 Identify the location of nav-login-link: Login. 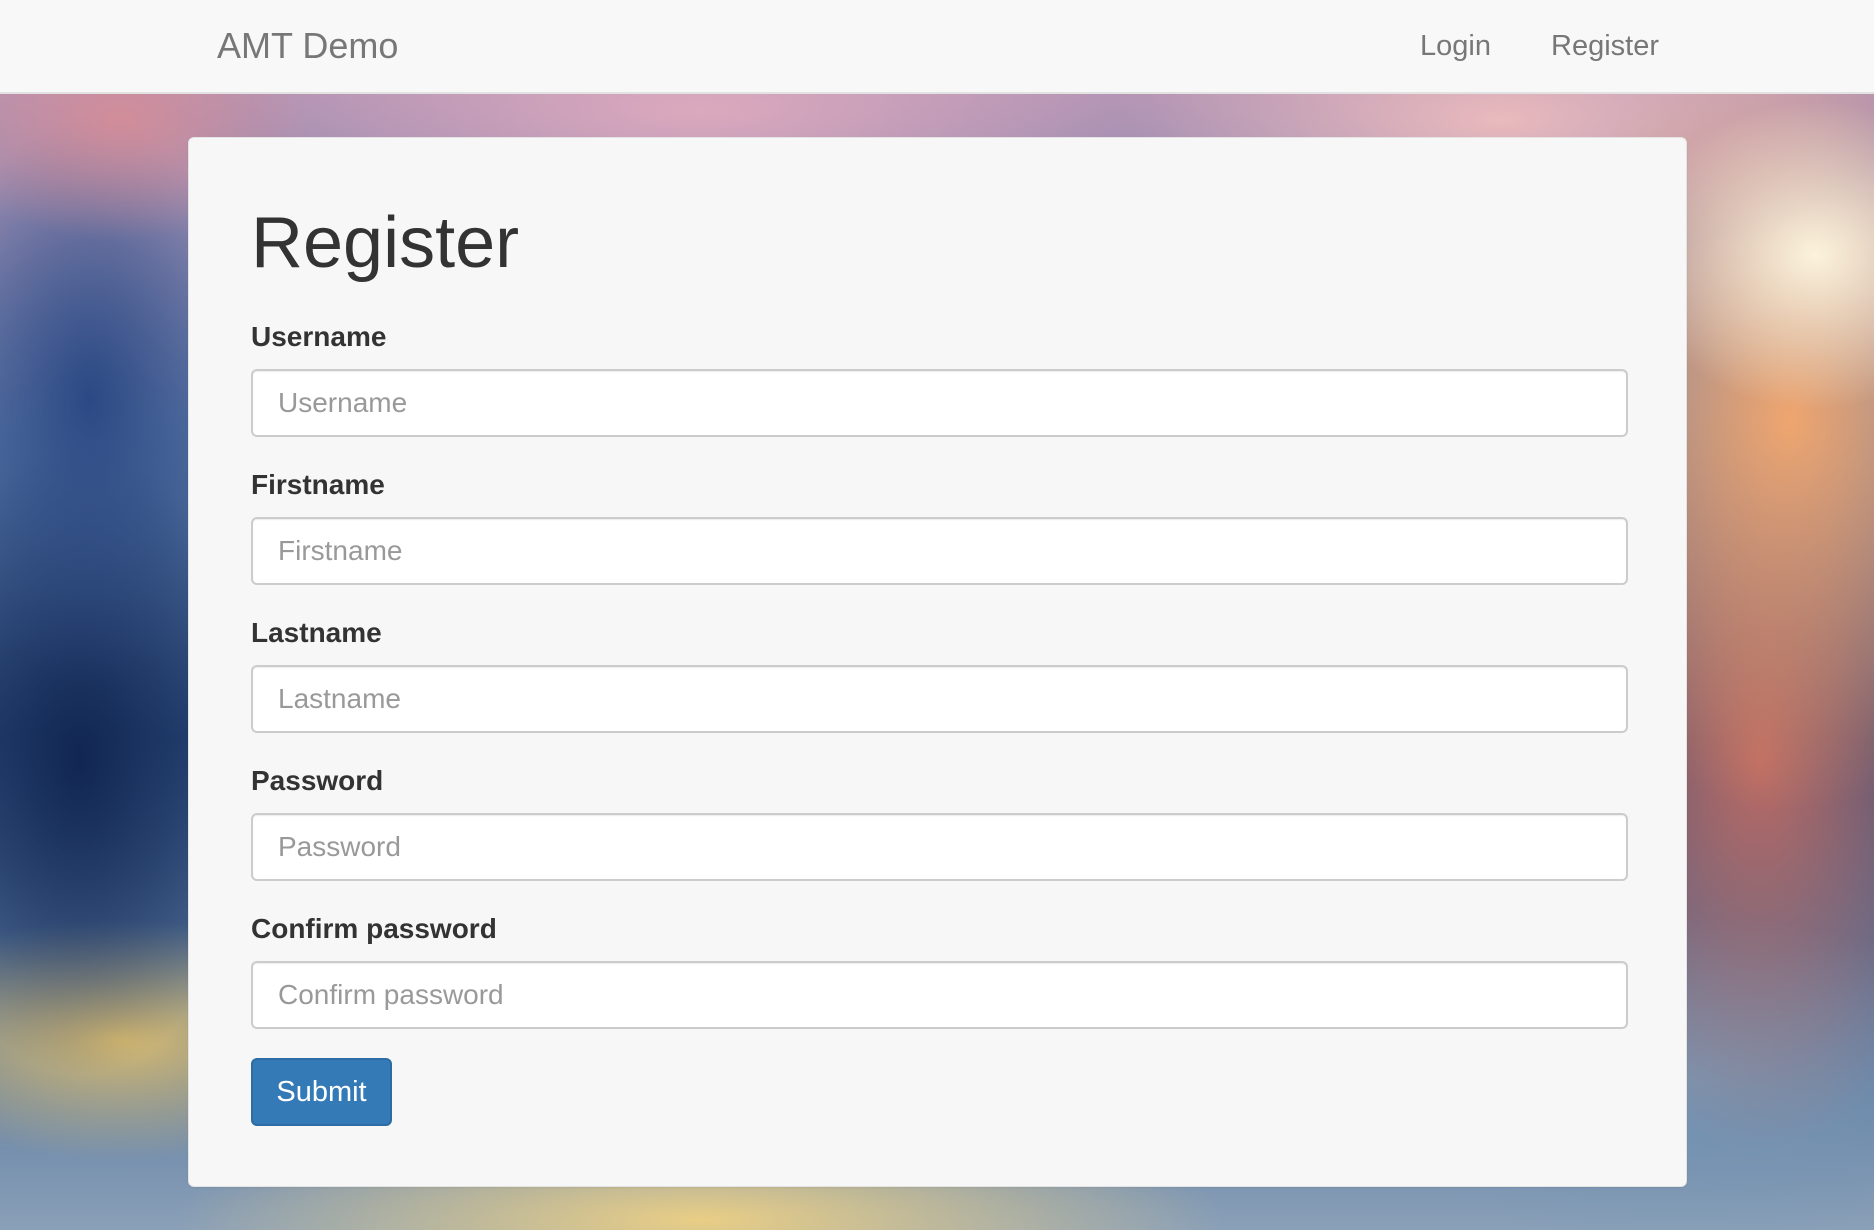
(1455, 46).